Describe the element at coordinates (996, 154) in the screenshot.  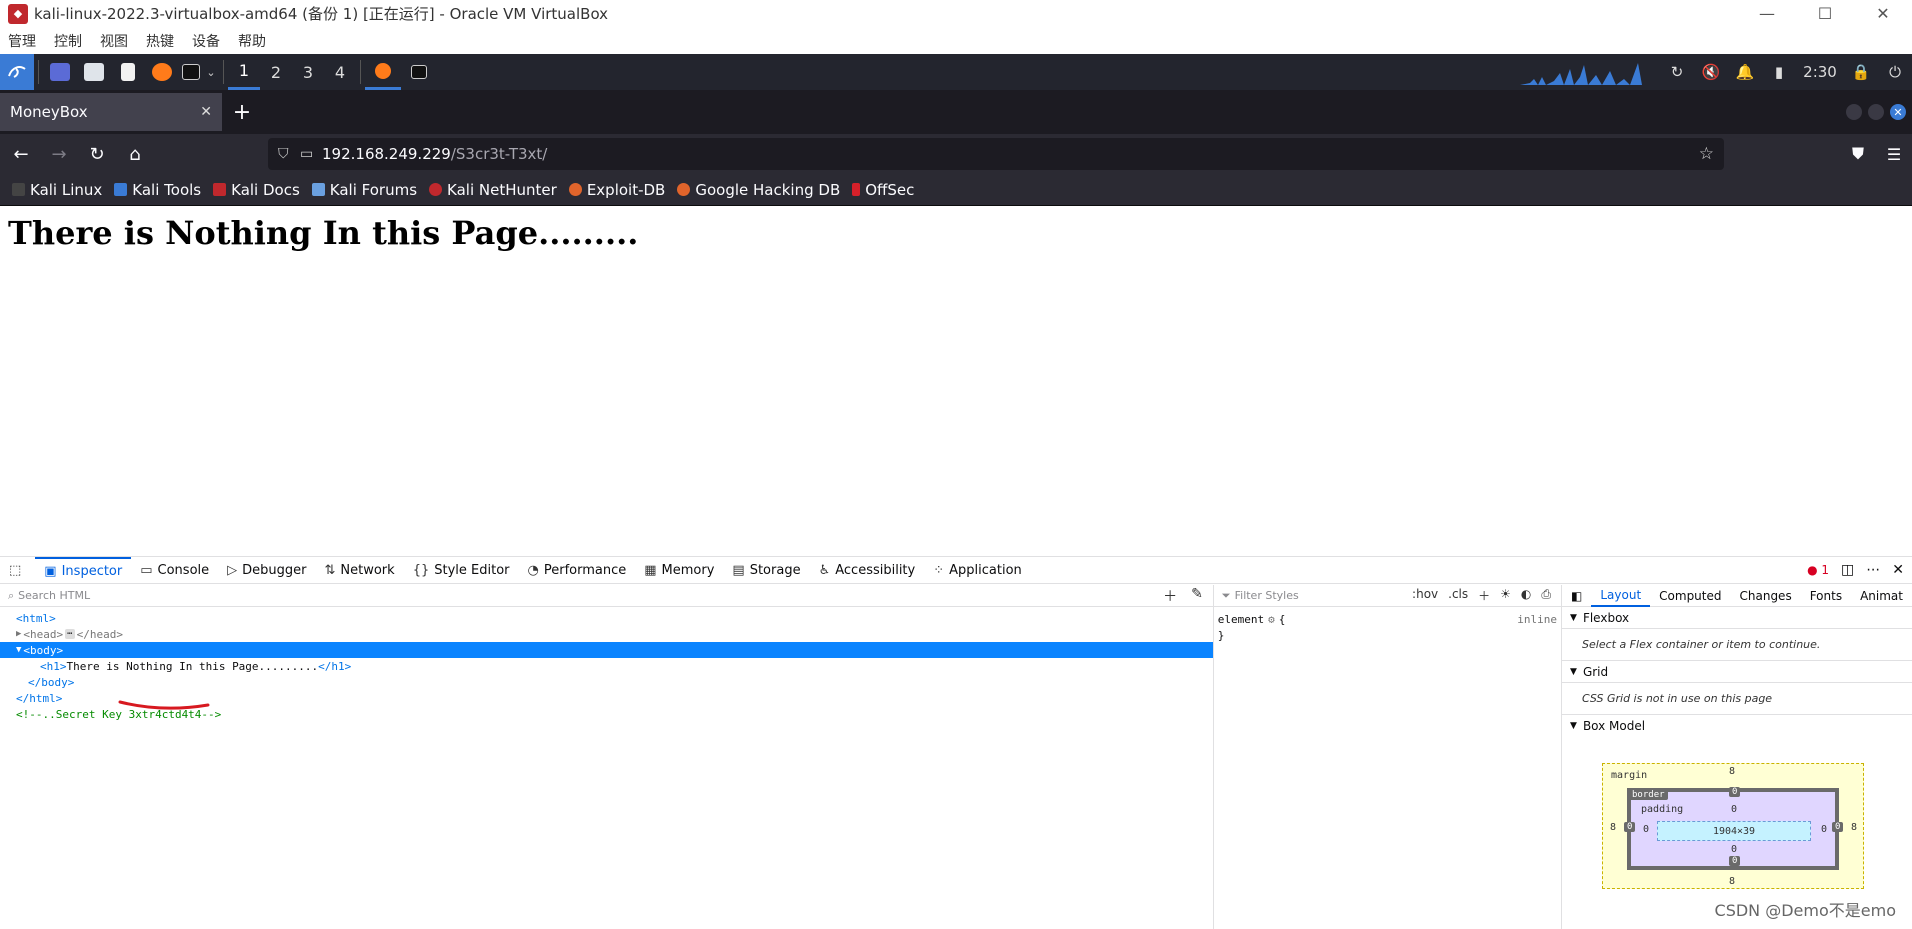
I see `url-bar: ⛉ ▭ 192.168.249.229 /S3cr3t-T3xt/ ☆` at that location.